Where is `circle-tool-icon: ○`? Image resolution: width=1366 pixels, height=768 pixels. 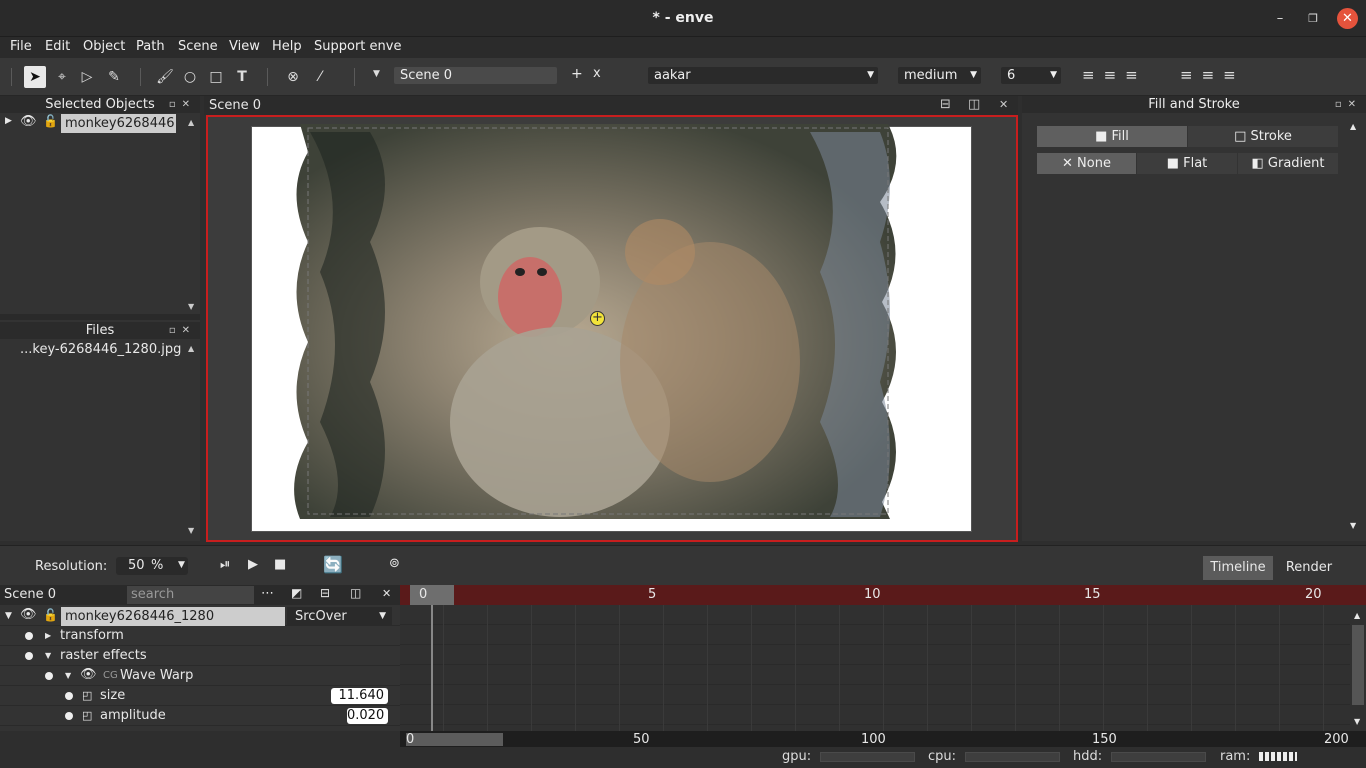
circle-tool-icon: ○ is located at coordinates (190, 77).